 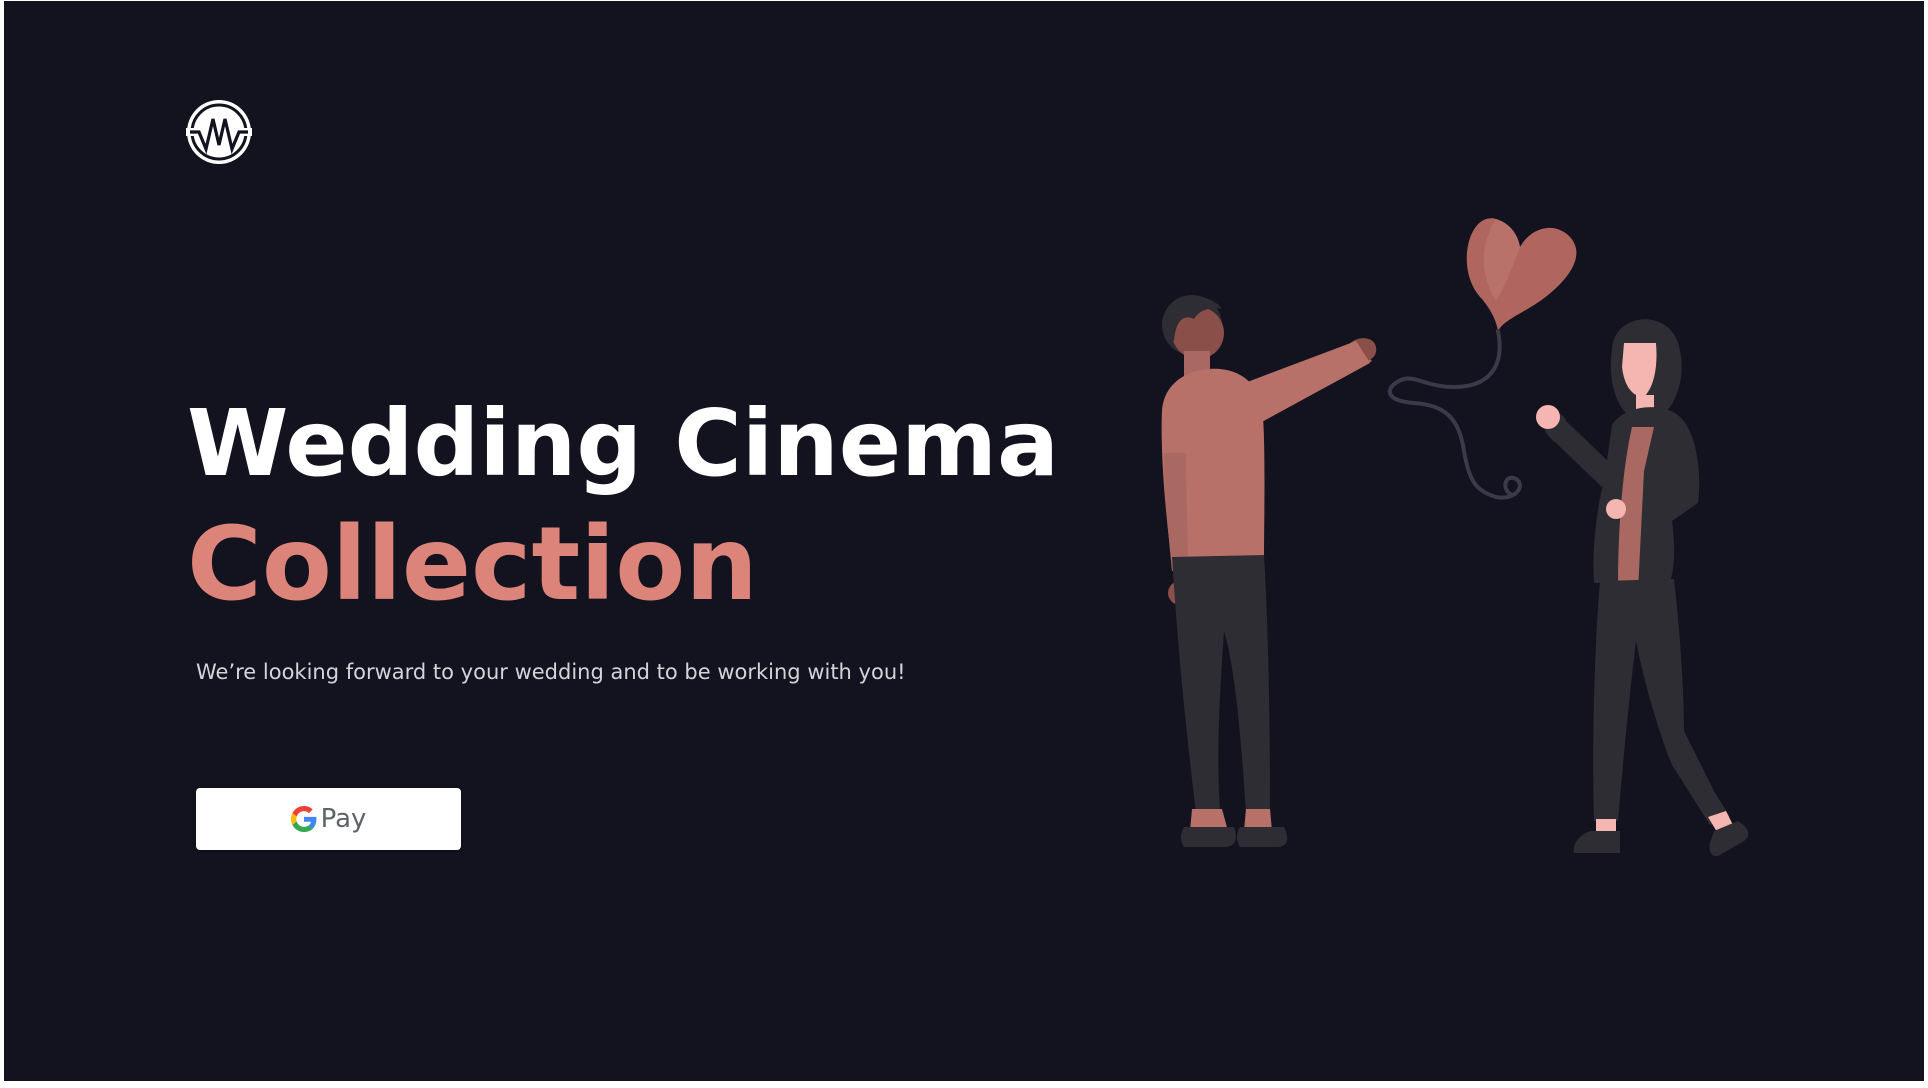 I want to click on man-figure, so click(x=1269, y=571).